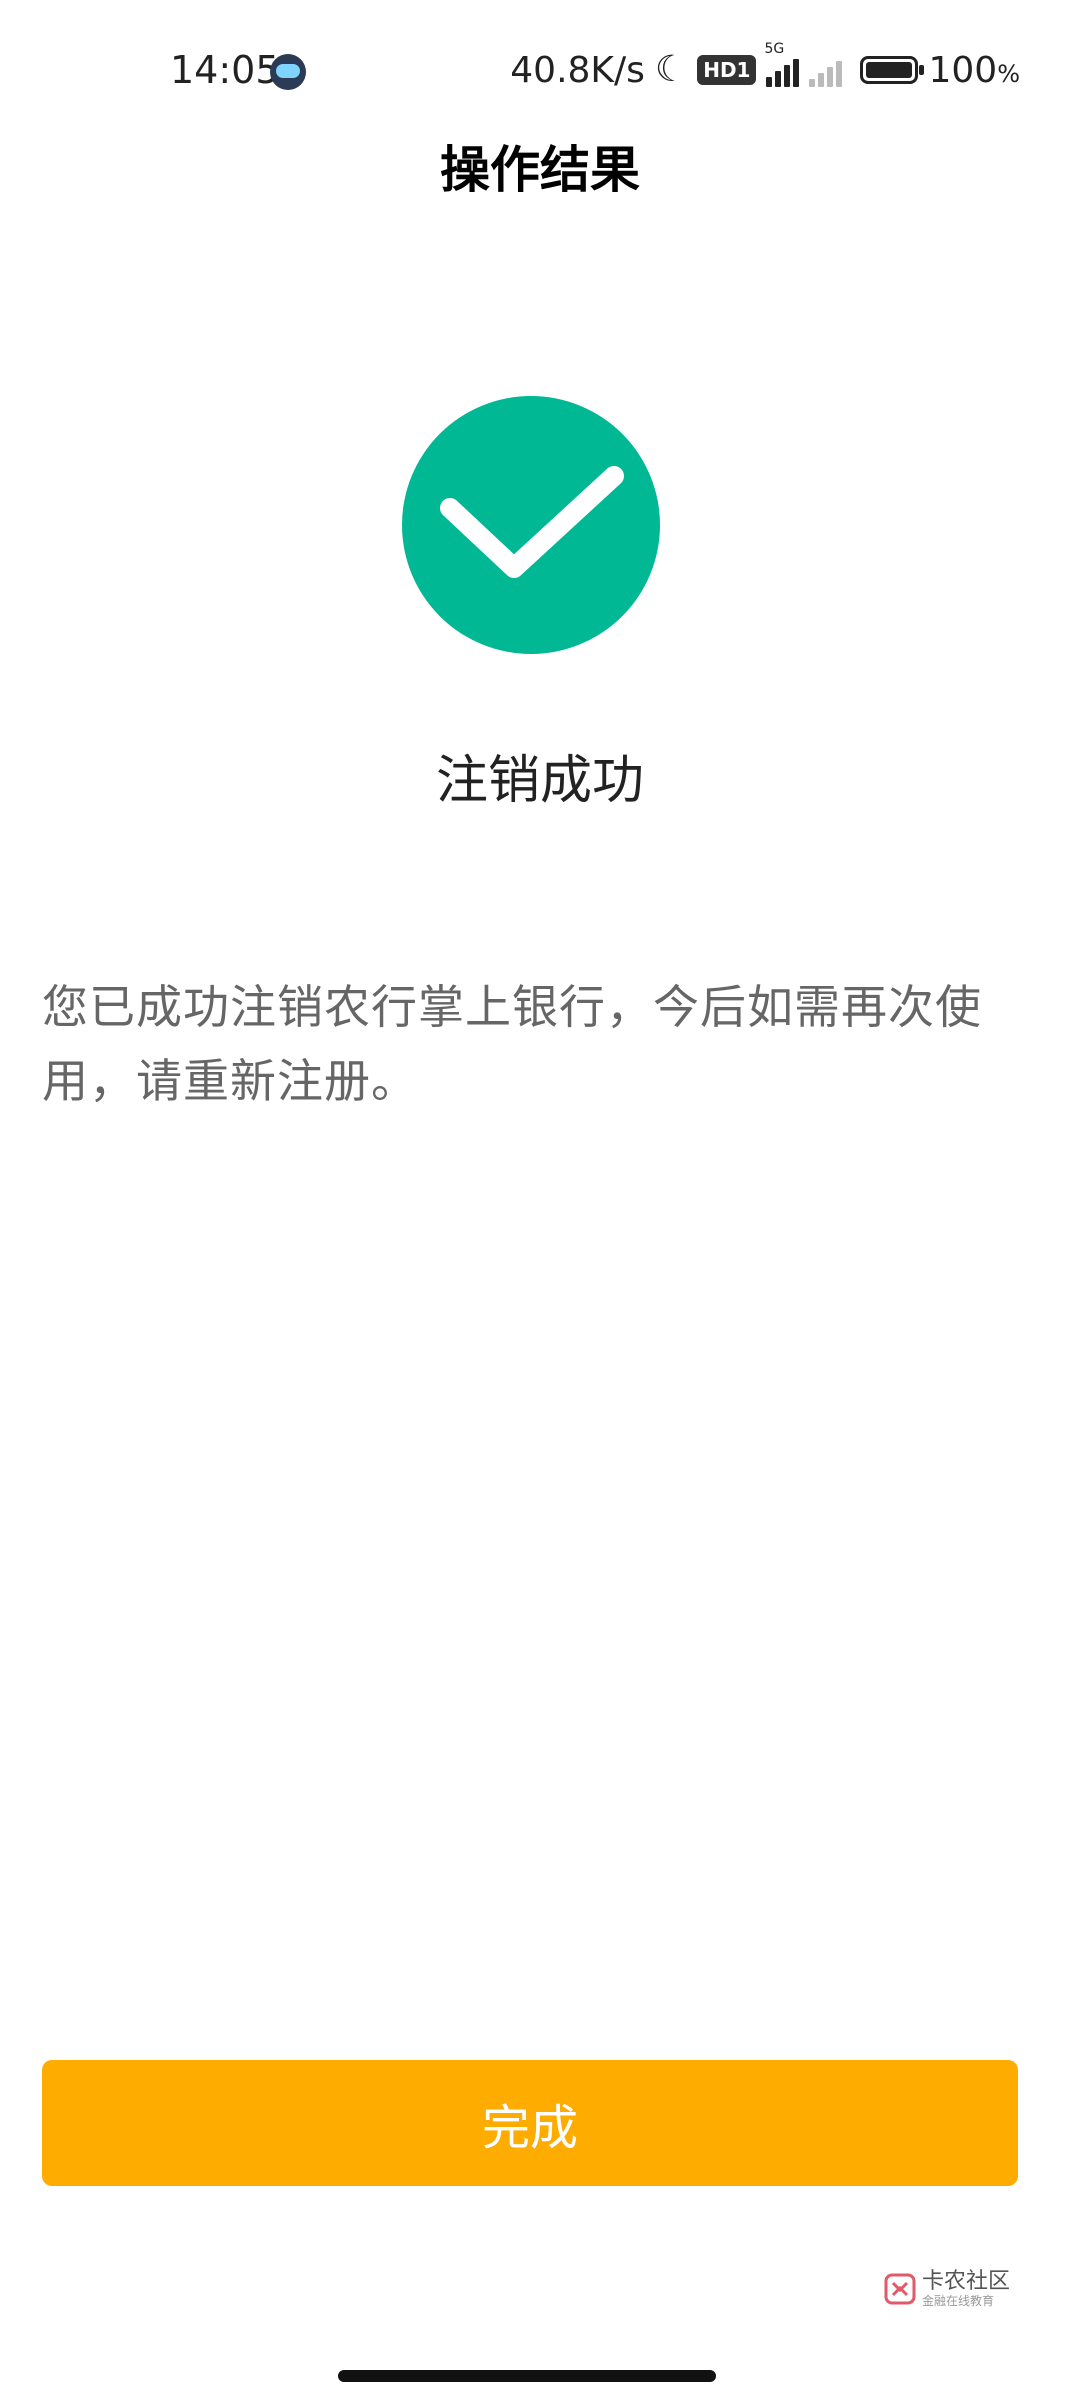  I want to click on battery-percent: 100%, so click(974, 70).